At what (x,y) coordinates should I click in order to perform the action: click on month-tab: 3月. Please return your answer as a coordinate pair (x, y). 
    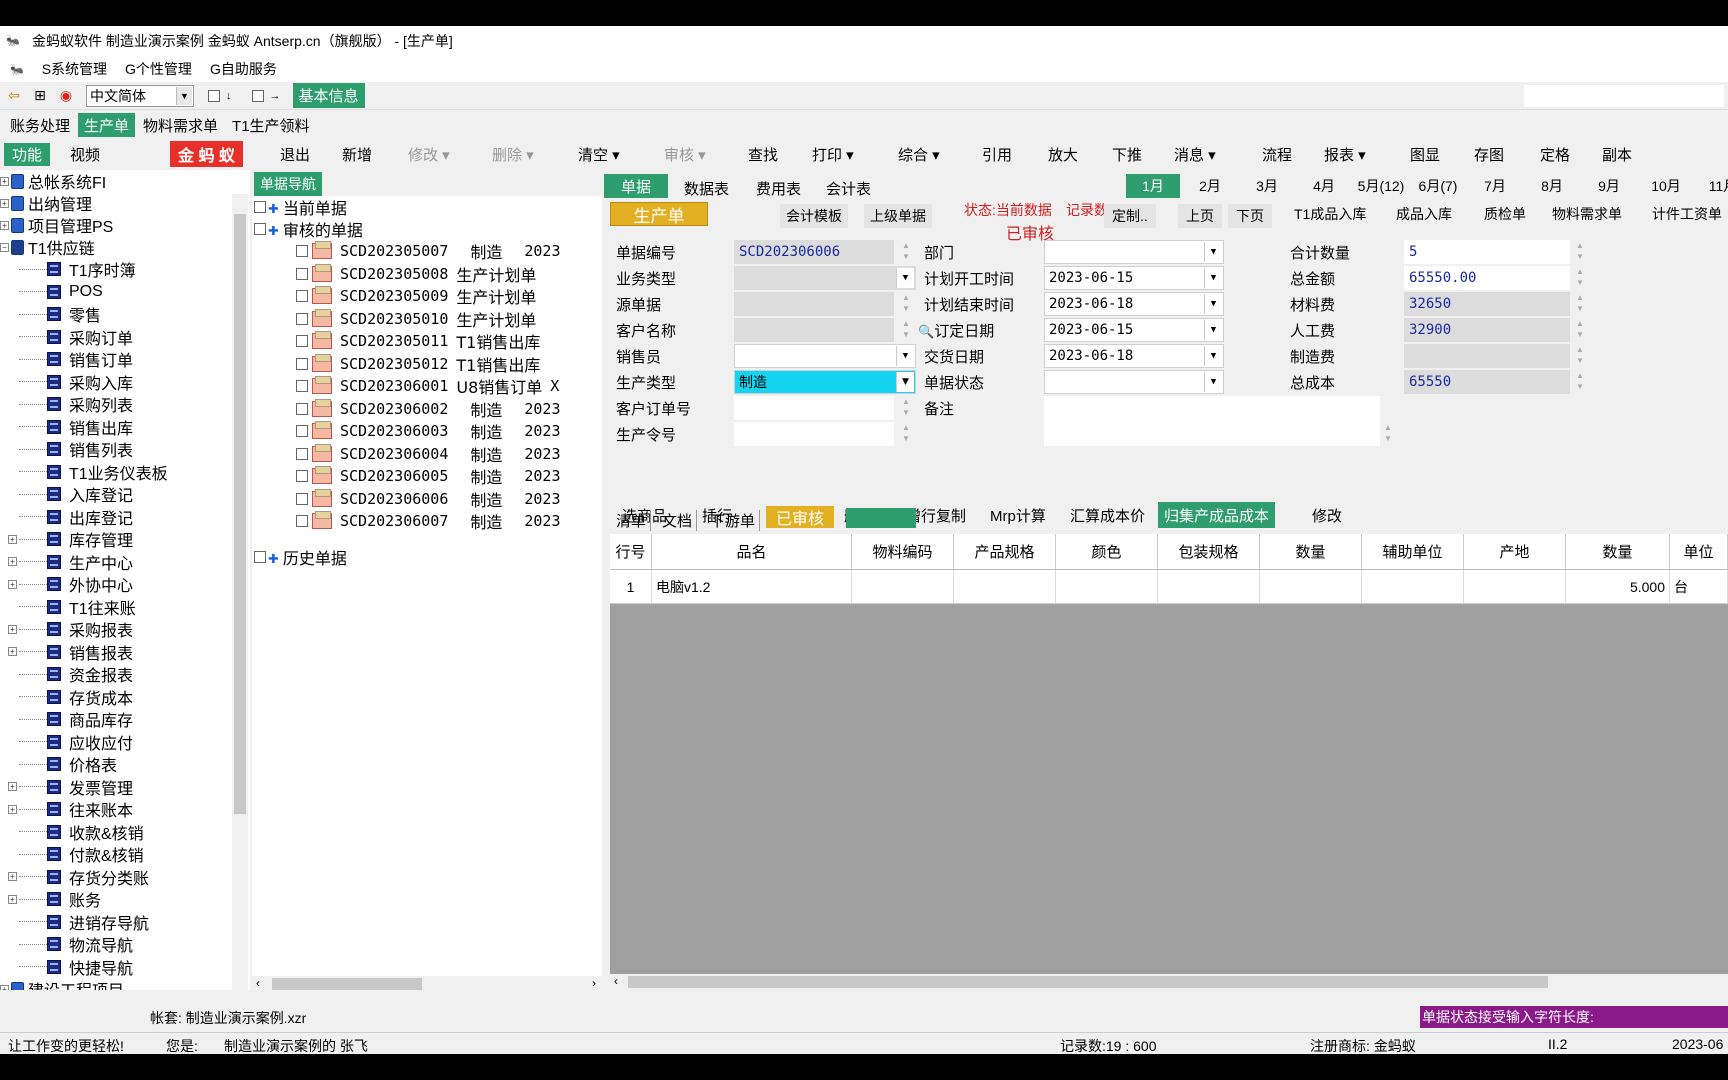
    Looking at the image, I should click on (1267, 186).